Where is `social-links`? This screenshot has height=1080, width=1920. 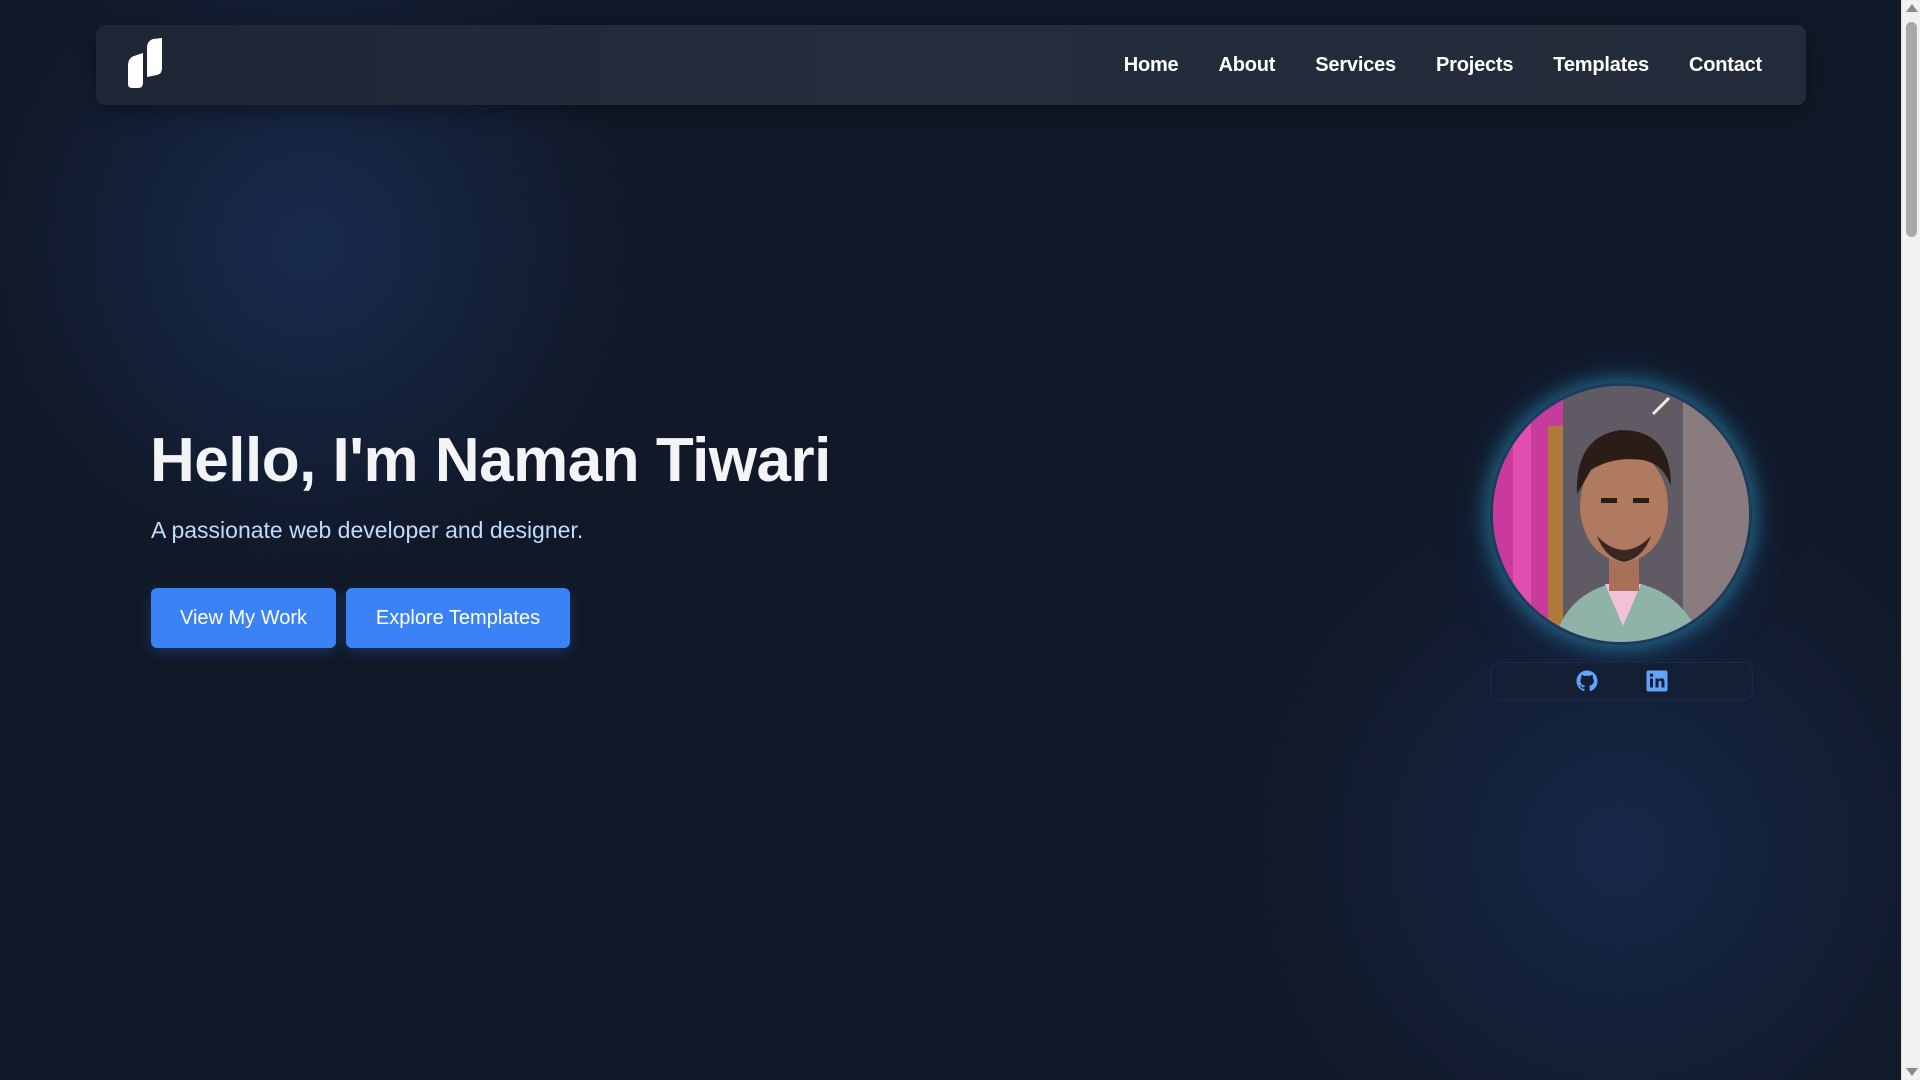 social-links is located at coordinates (1621, 681).